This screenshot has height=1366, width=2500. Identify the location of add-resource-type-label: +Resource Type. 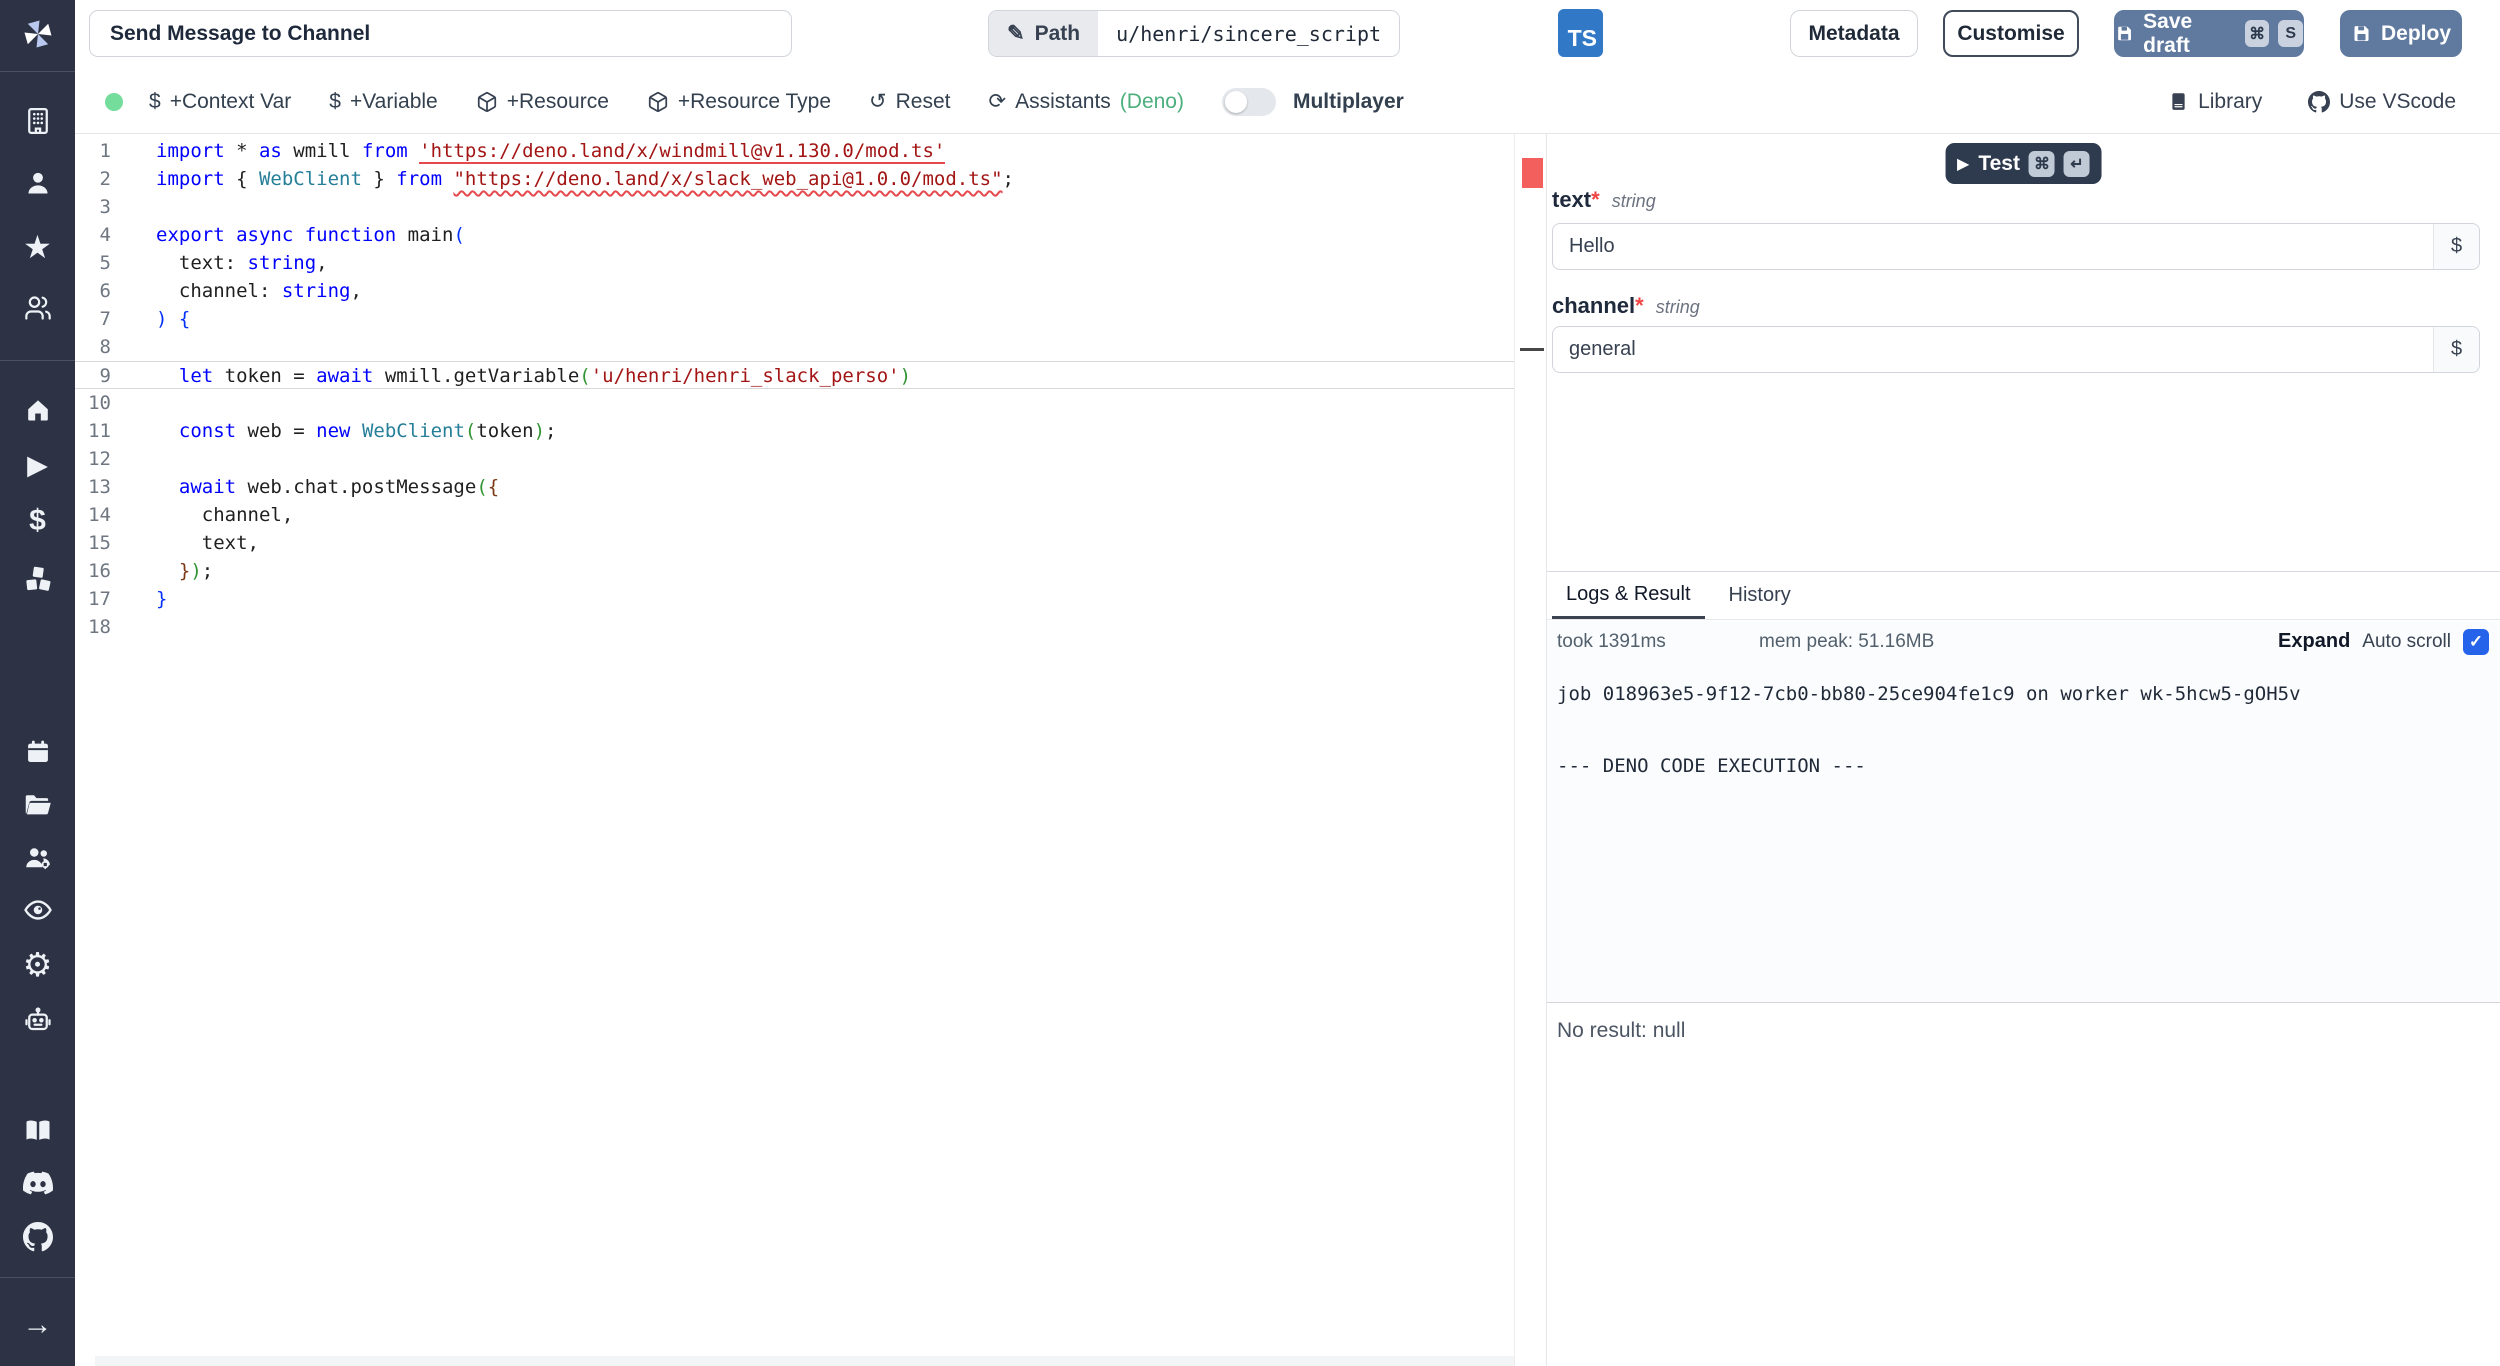
(754, 101).